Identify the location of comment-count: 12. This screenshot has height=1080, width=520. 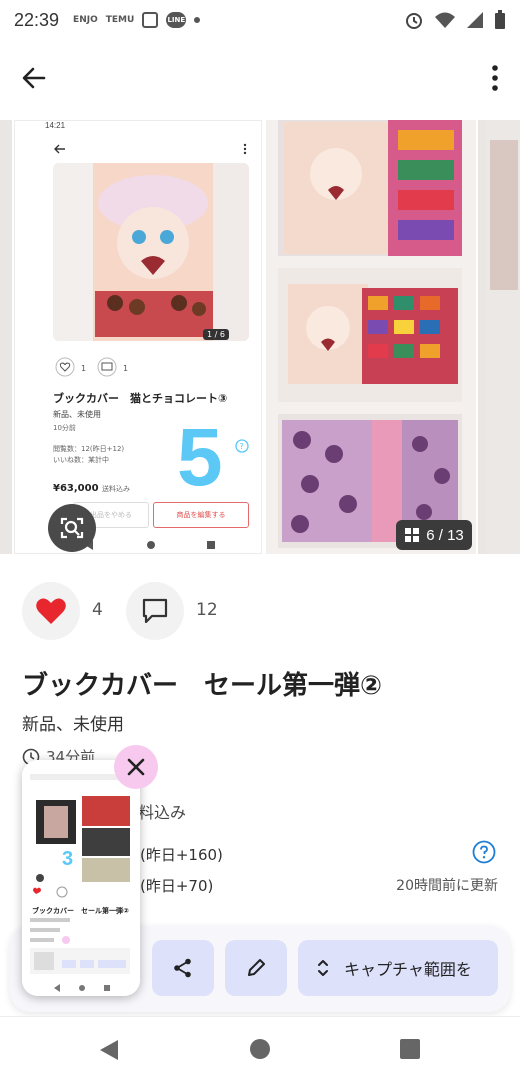
(207, 610).